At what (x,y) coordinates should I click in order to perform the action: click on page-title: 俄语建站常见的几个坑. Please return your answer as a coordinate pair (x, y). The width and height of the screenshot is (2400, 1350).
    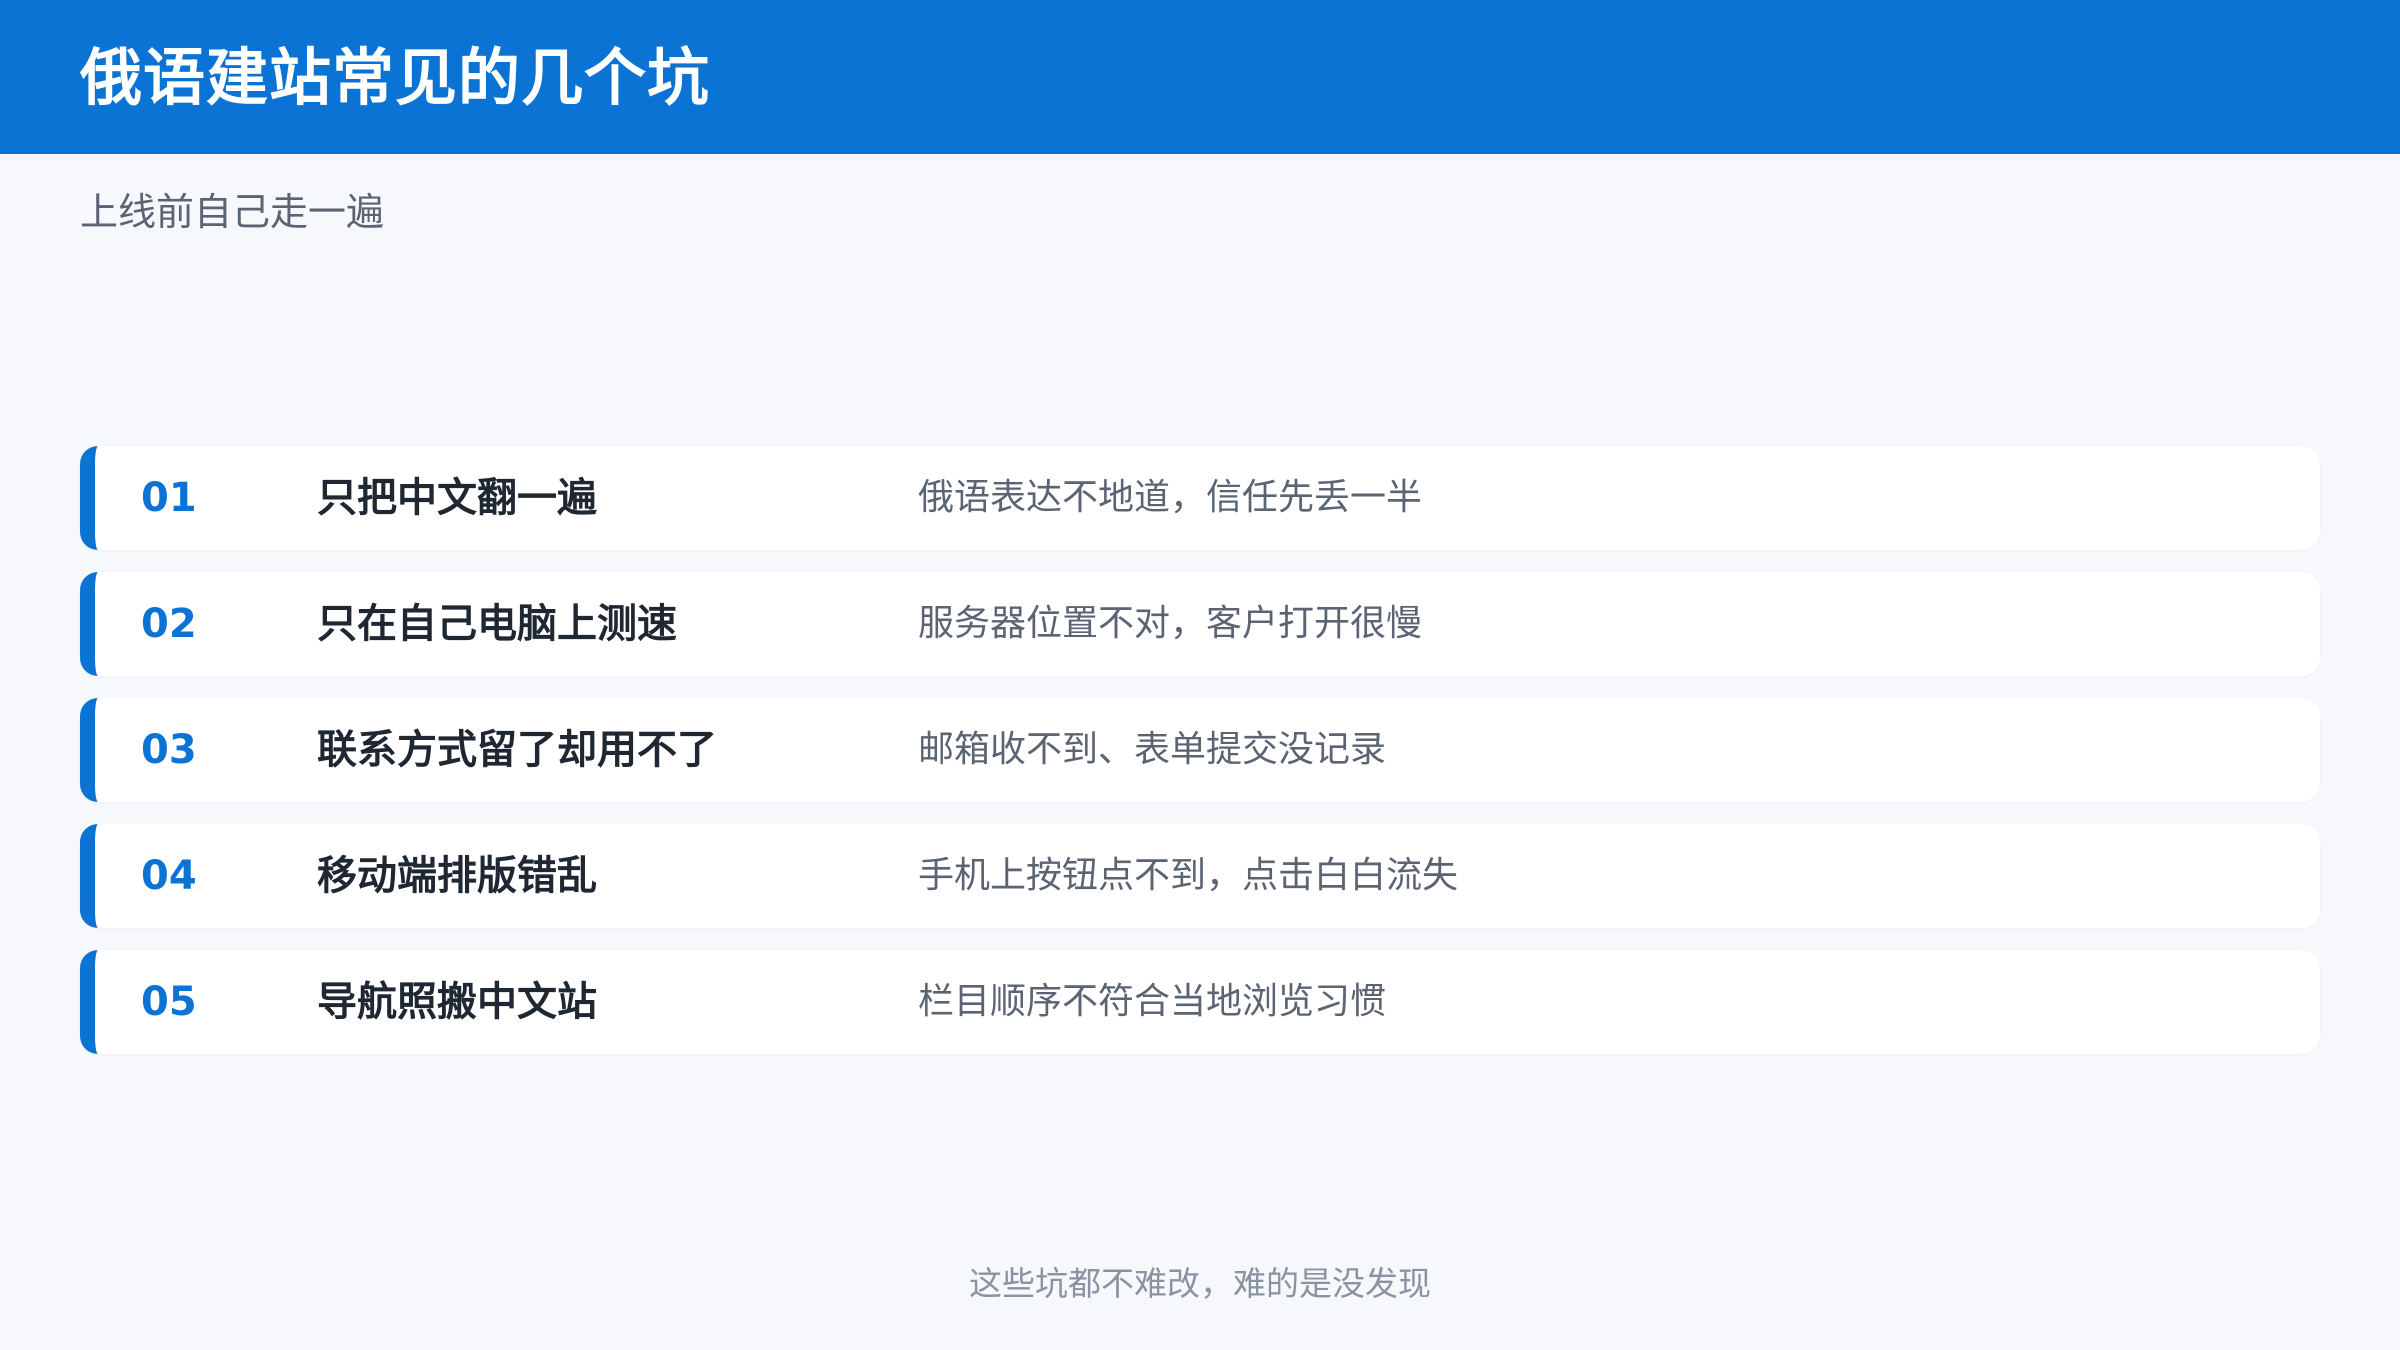
    Looking at the image, I should click on (395, 77).